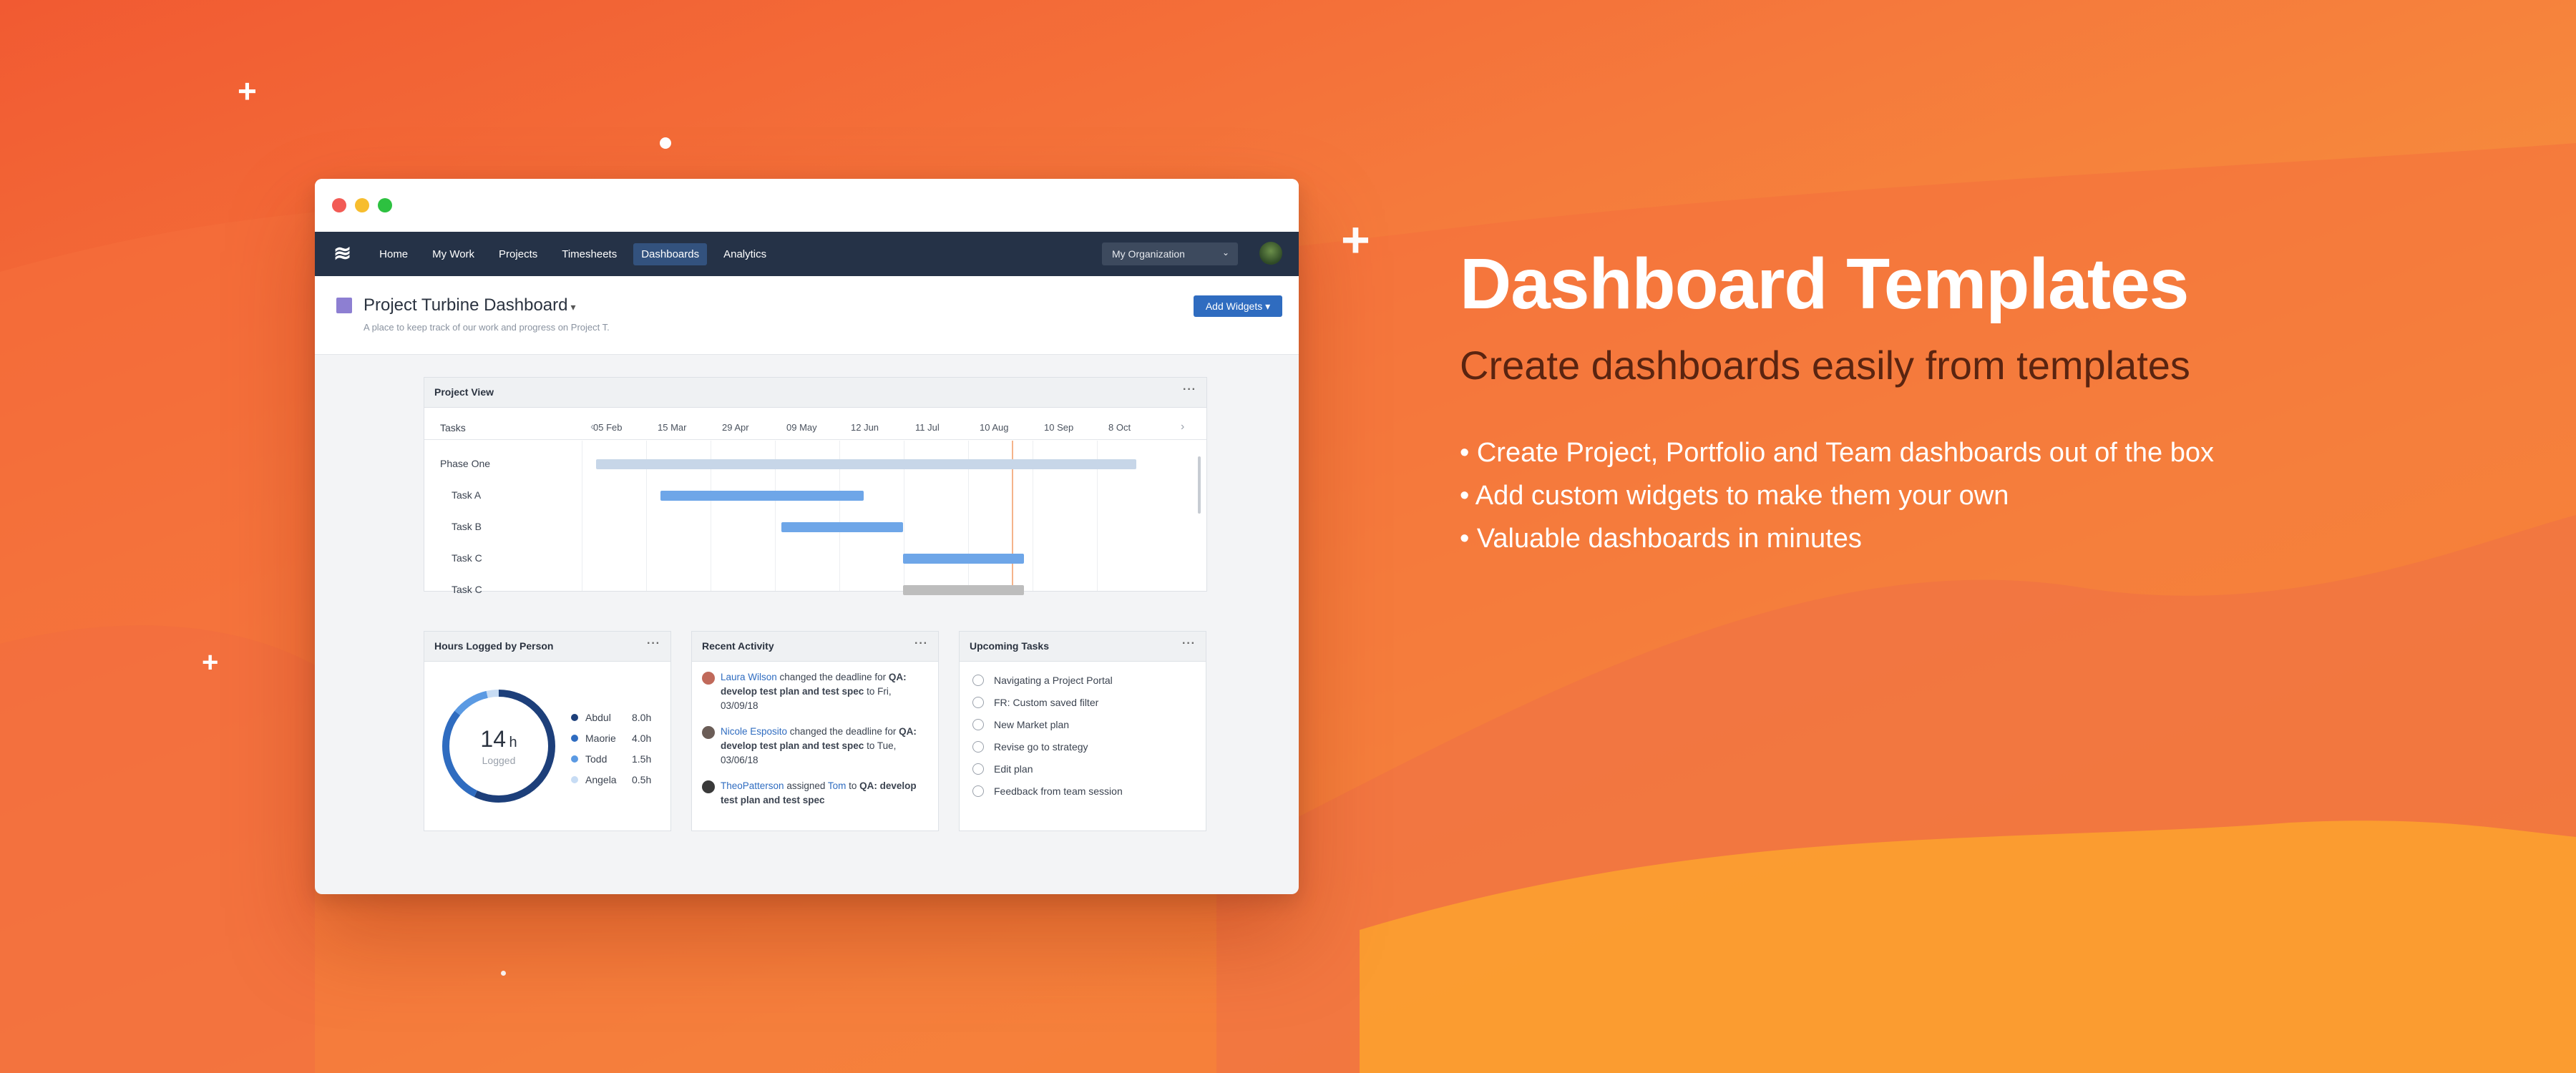 The image size is (2576, 1073). I want to click on avatar, so click(708, 786).